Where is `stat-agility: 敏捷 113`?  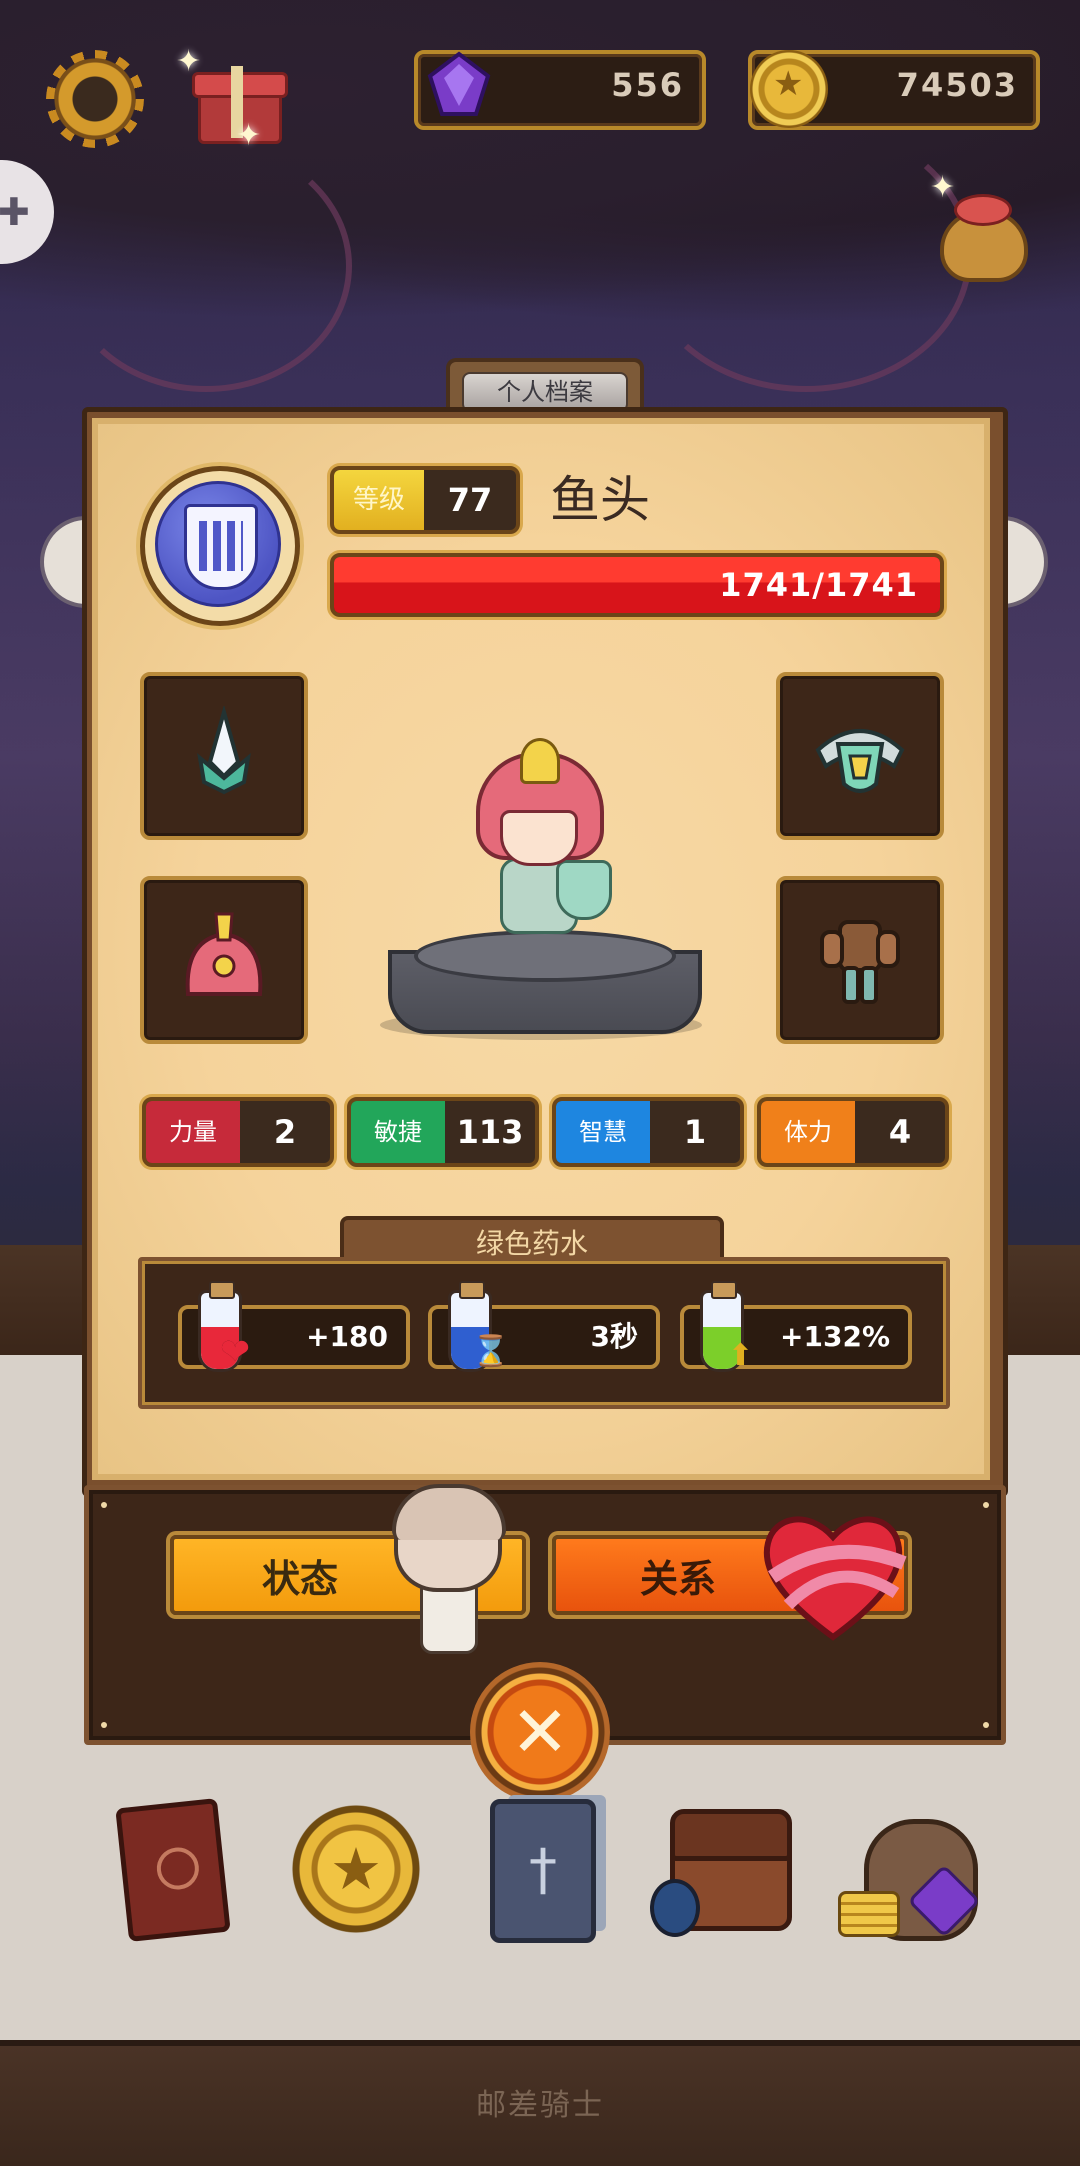
stat-agility: 敏捷 113 is located at coordinates (443, 1132).